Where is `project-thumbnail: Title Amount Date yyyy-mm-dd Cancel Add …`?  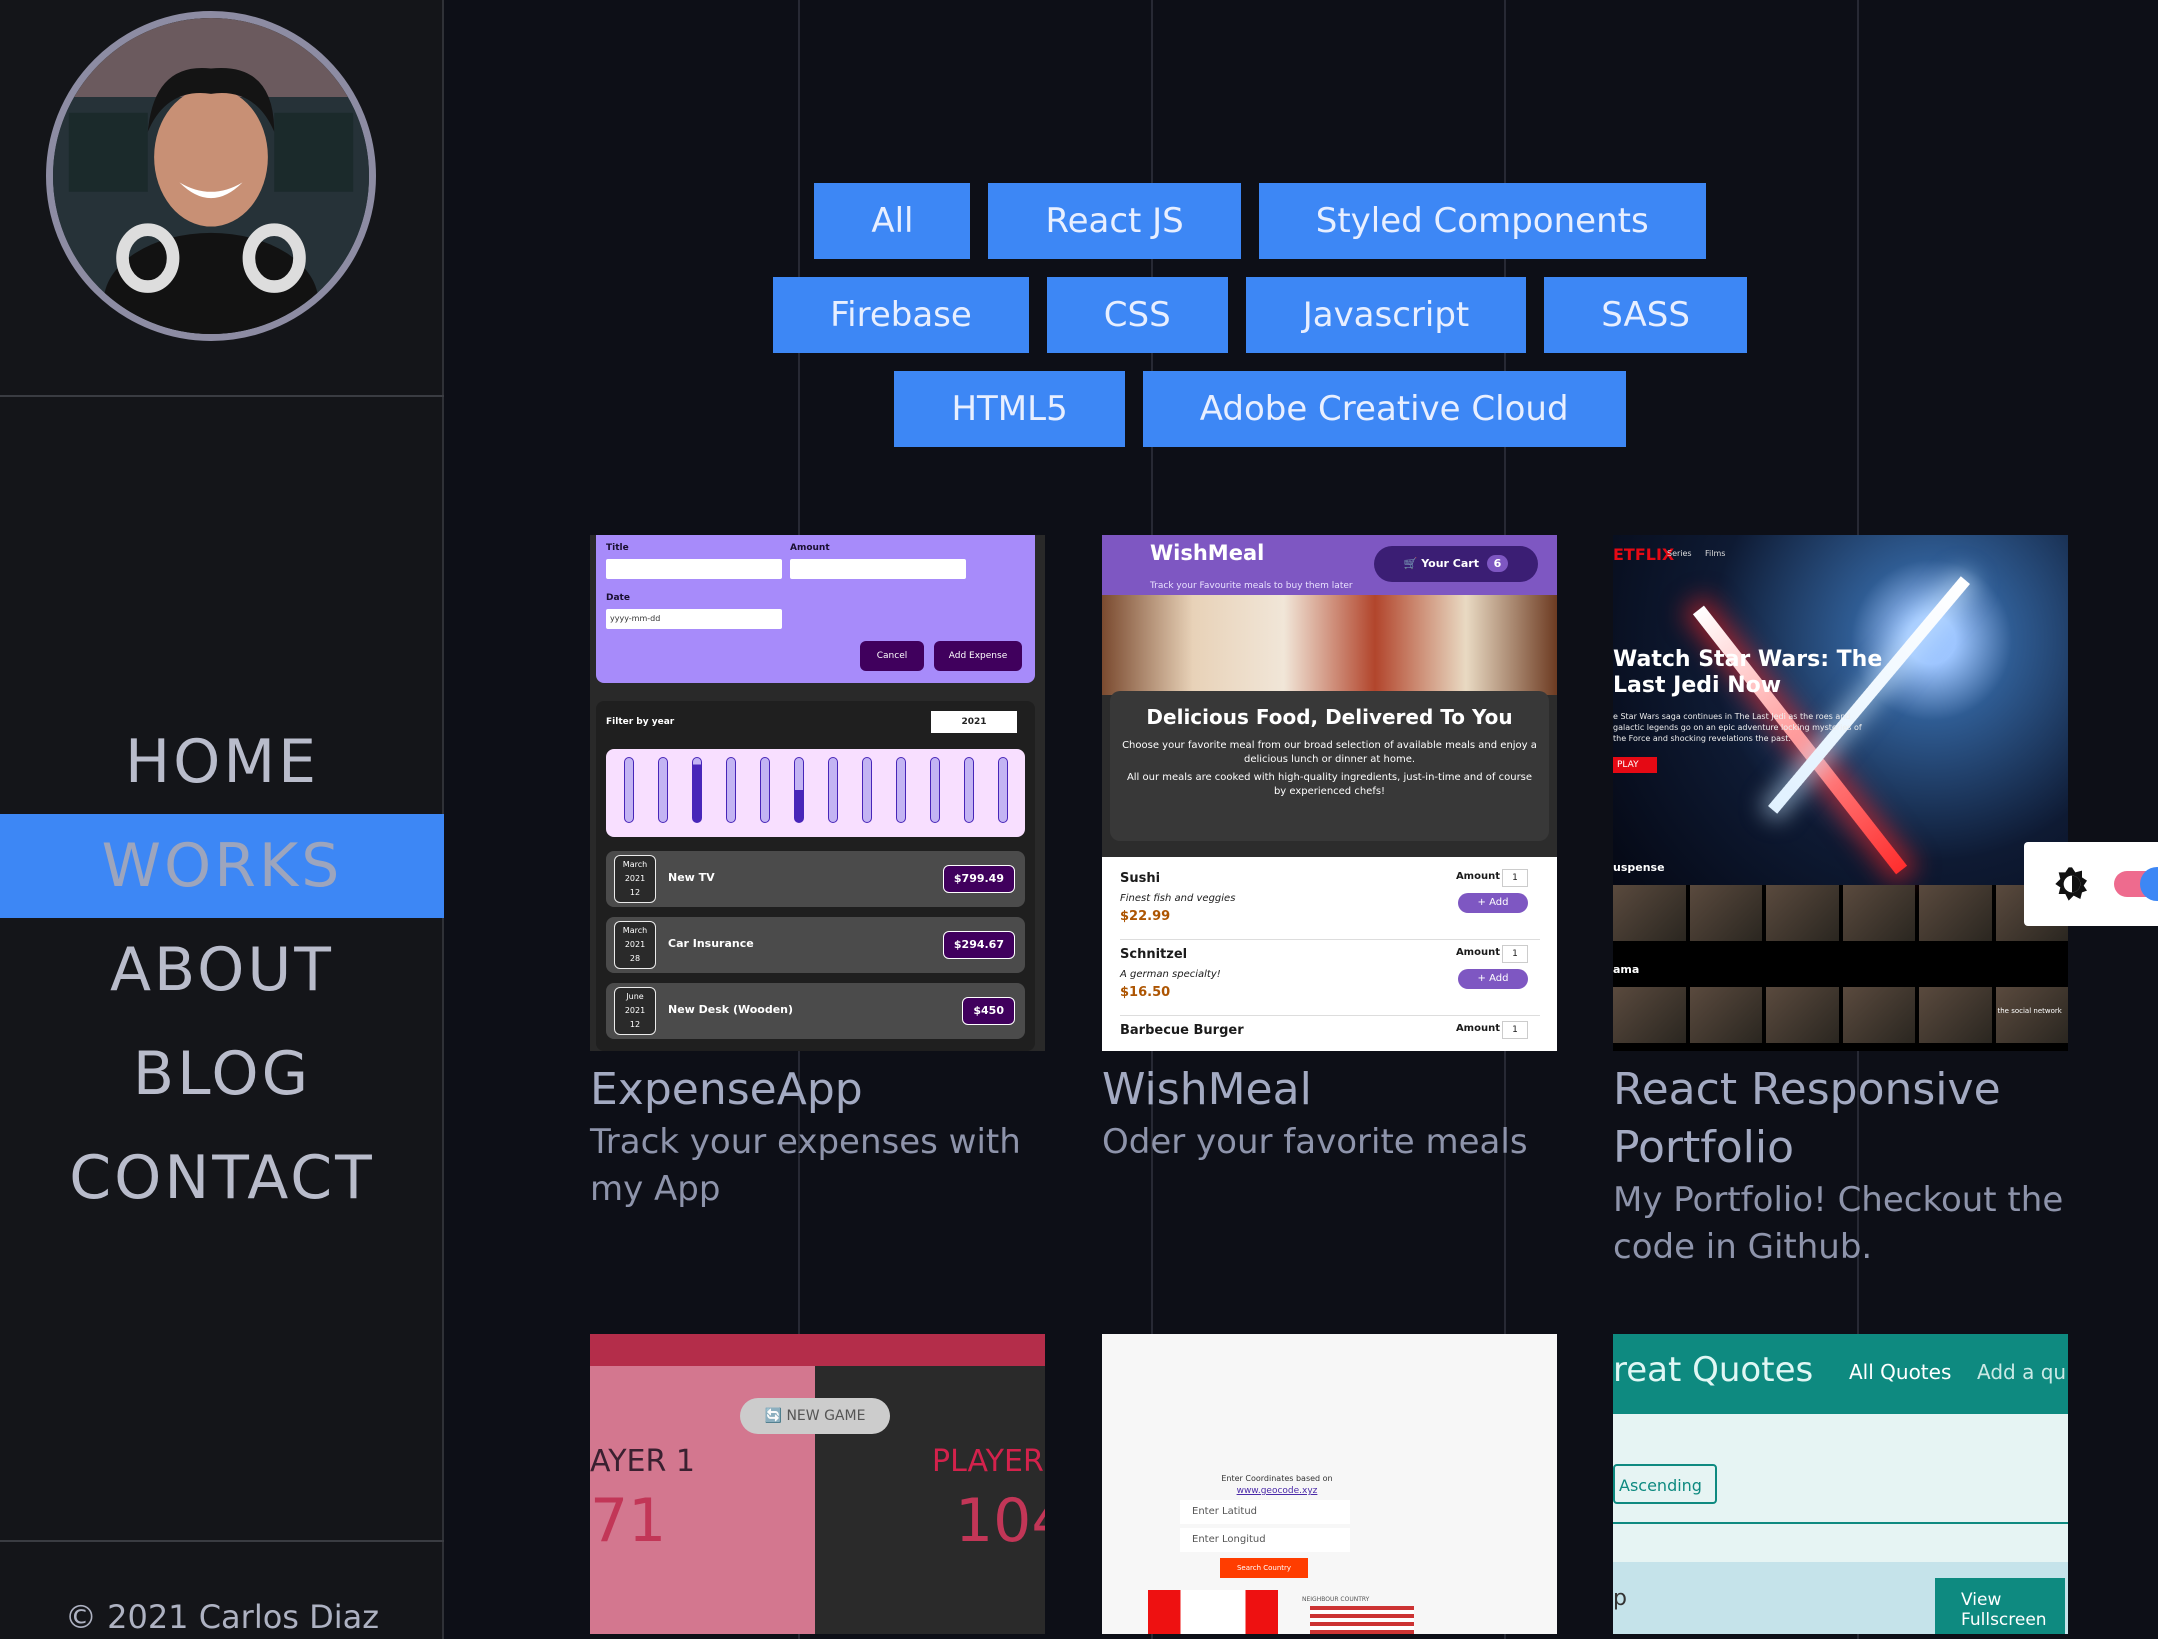 project-thumbnail: Title Amount Date yyyy-mm-dd Cancel Add … is located at coordinates (817, 793).